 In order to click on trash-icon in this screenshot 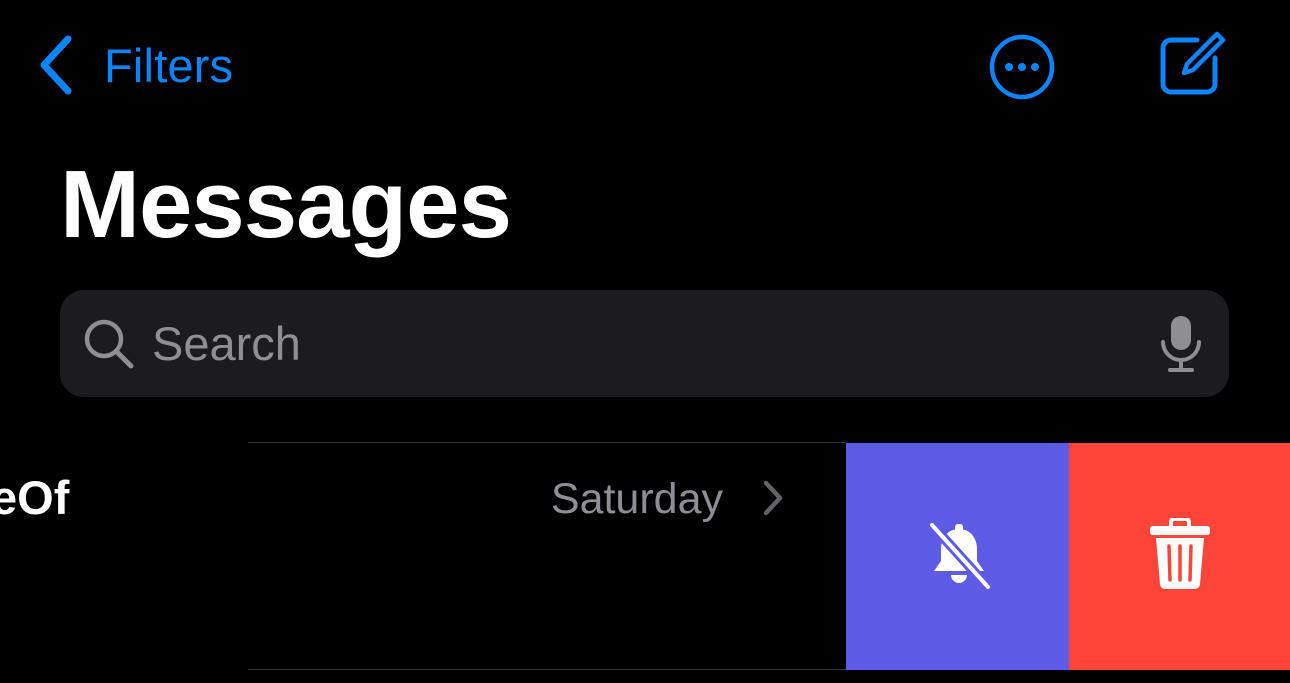, I will do `click(1180, 553)`.